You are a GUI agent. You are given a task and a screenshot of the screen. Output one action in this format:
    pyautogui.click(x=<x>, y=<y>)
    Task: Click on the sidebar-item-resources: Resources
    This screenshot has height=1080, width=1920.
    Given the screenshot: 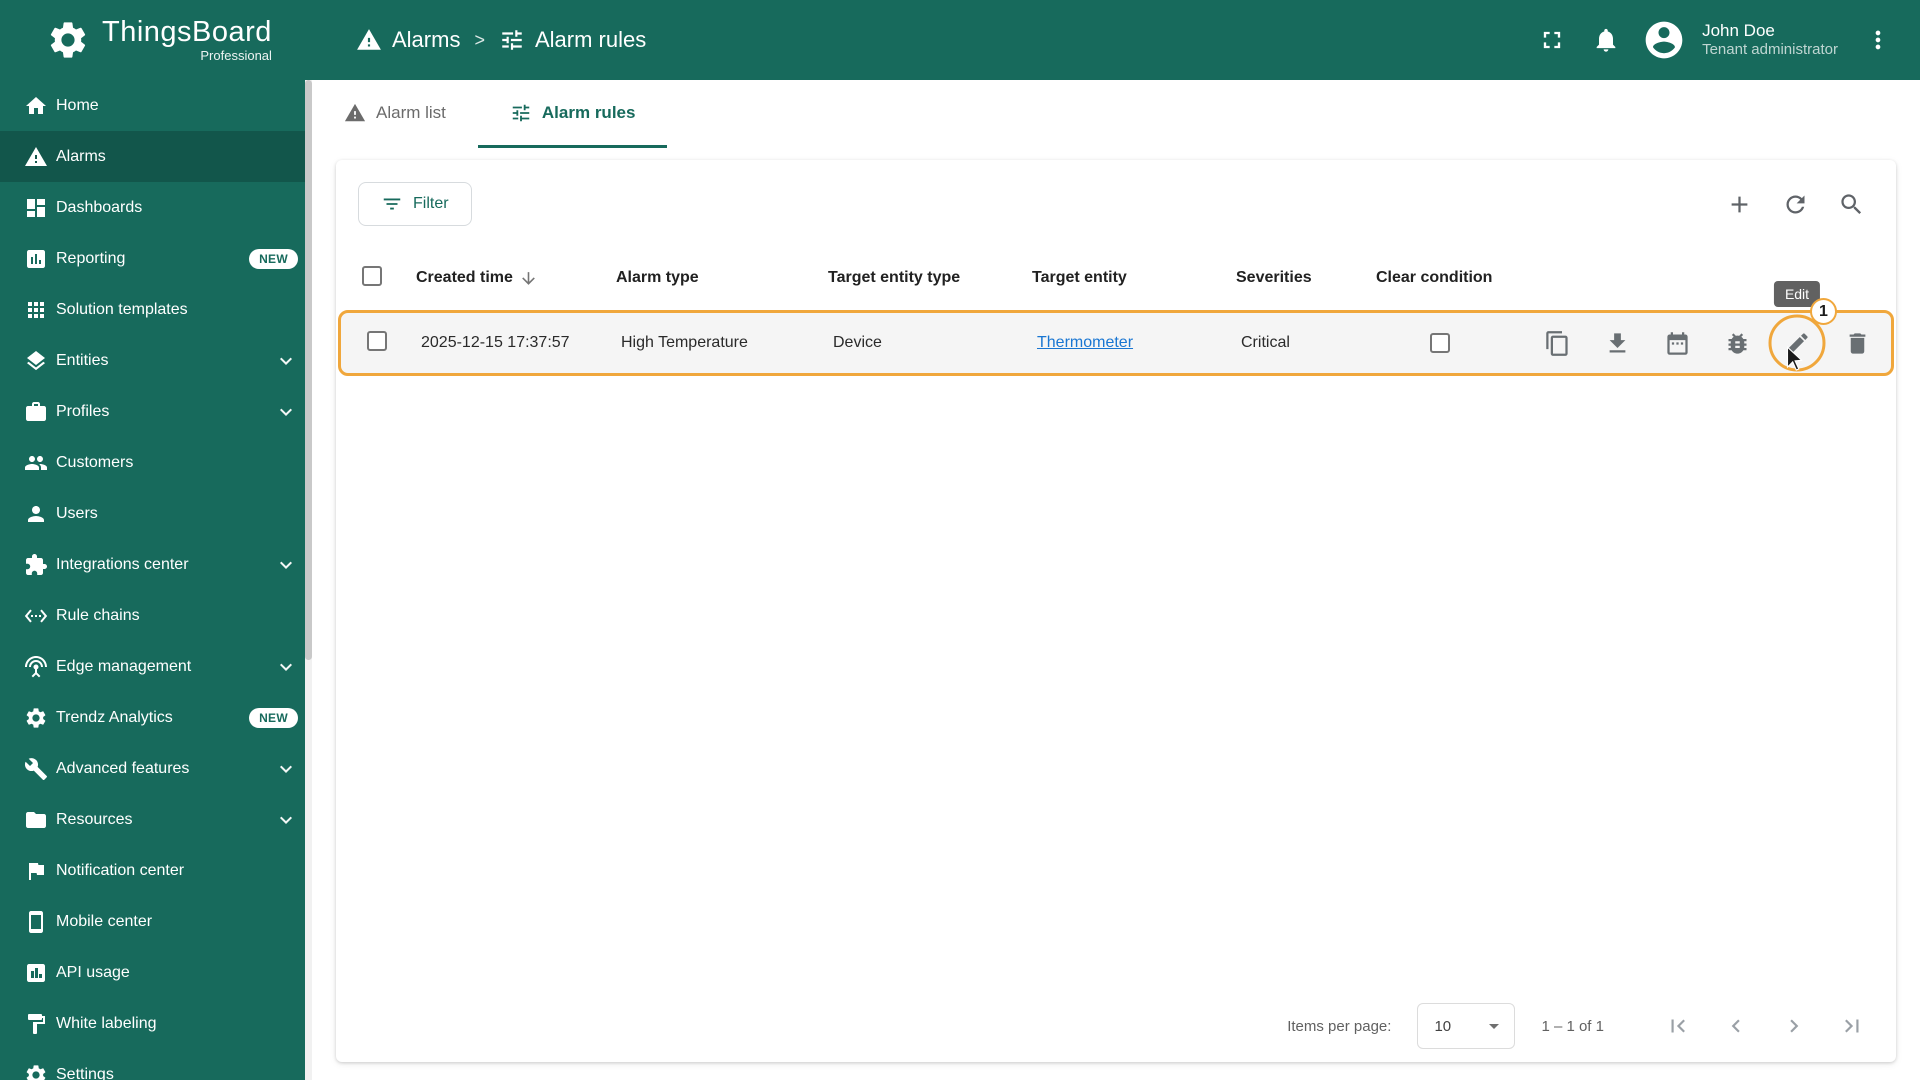 What is the action you would take?
    pyautogui.click(x=156, y=819)
    